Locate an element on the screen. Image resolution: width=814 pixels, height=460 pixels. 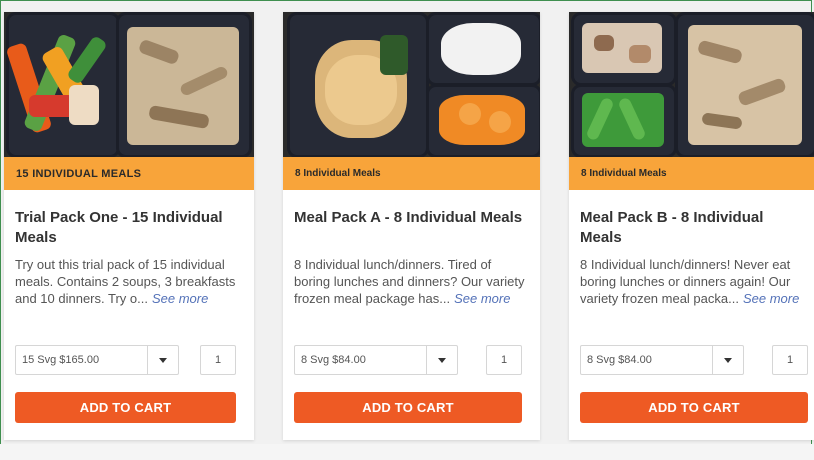
product-title: Trial Pack One - 15 Individual Meals is located at coordinates (129, 228).